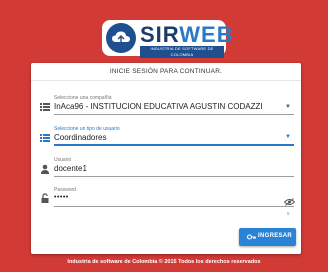  What do you see at coordinates (174, 206) in the screenshot?
I see `password-underline` at bounding box center [174, 206].